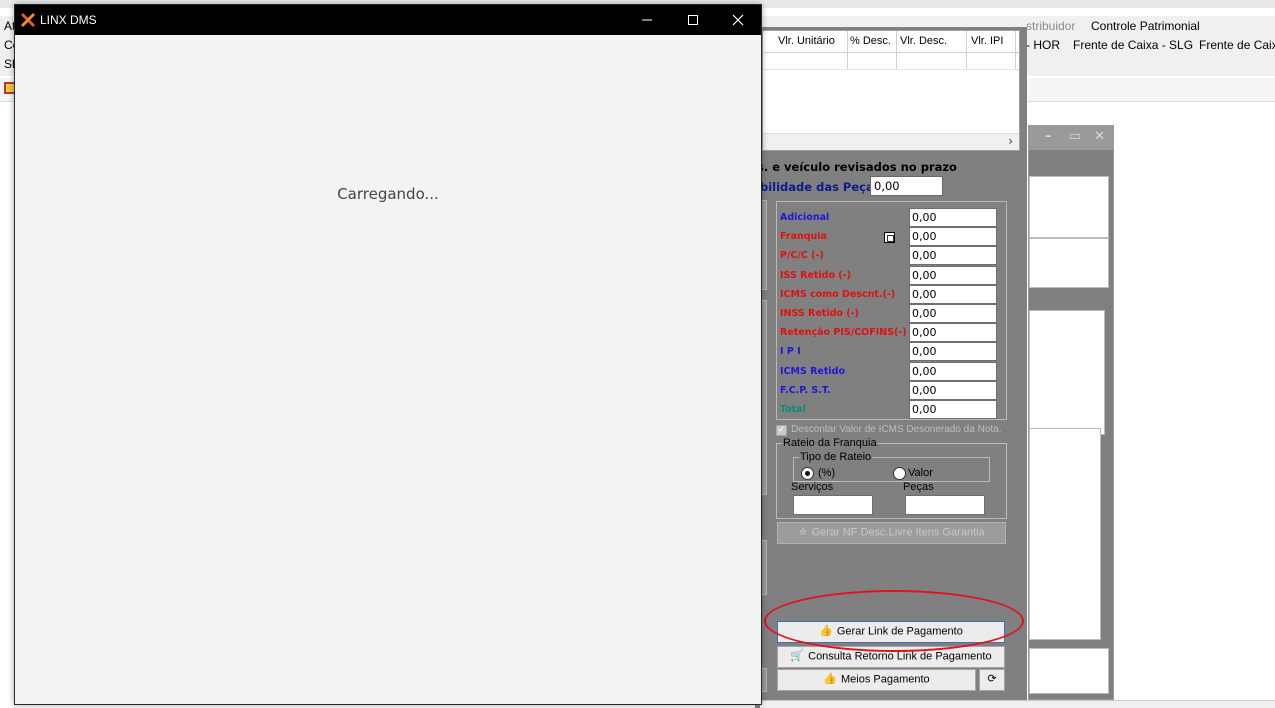  What do you see at coordinates (805, 217) in the screenshot?
I see `value-label: Adicional` at bounding box center [805, 217].